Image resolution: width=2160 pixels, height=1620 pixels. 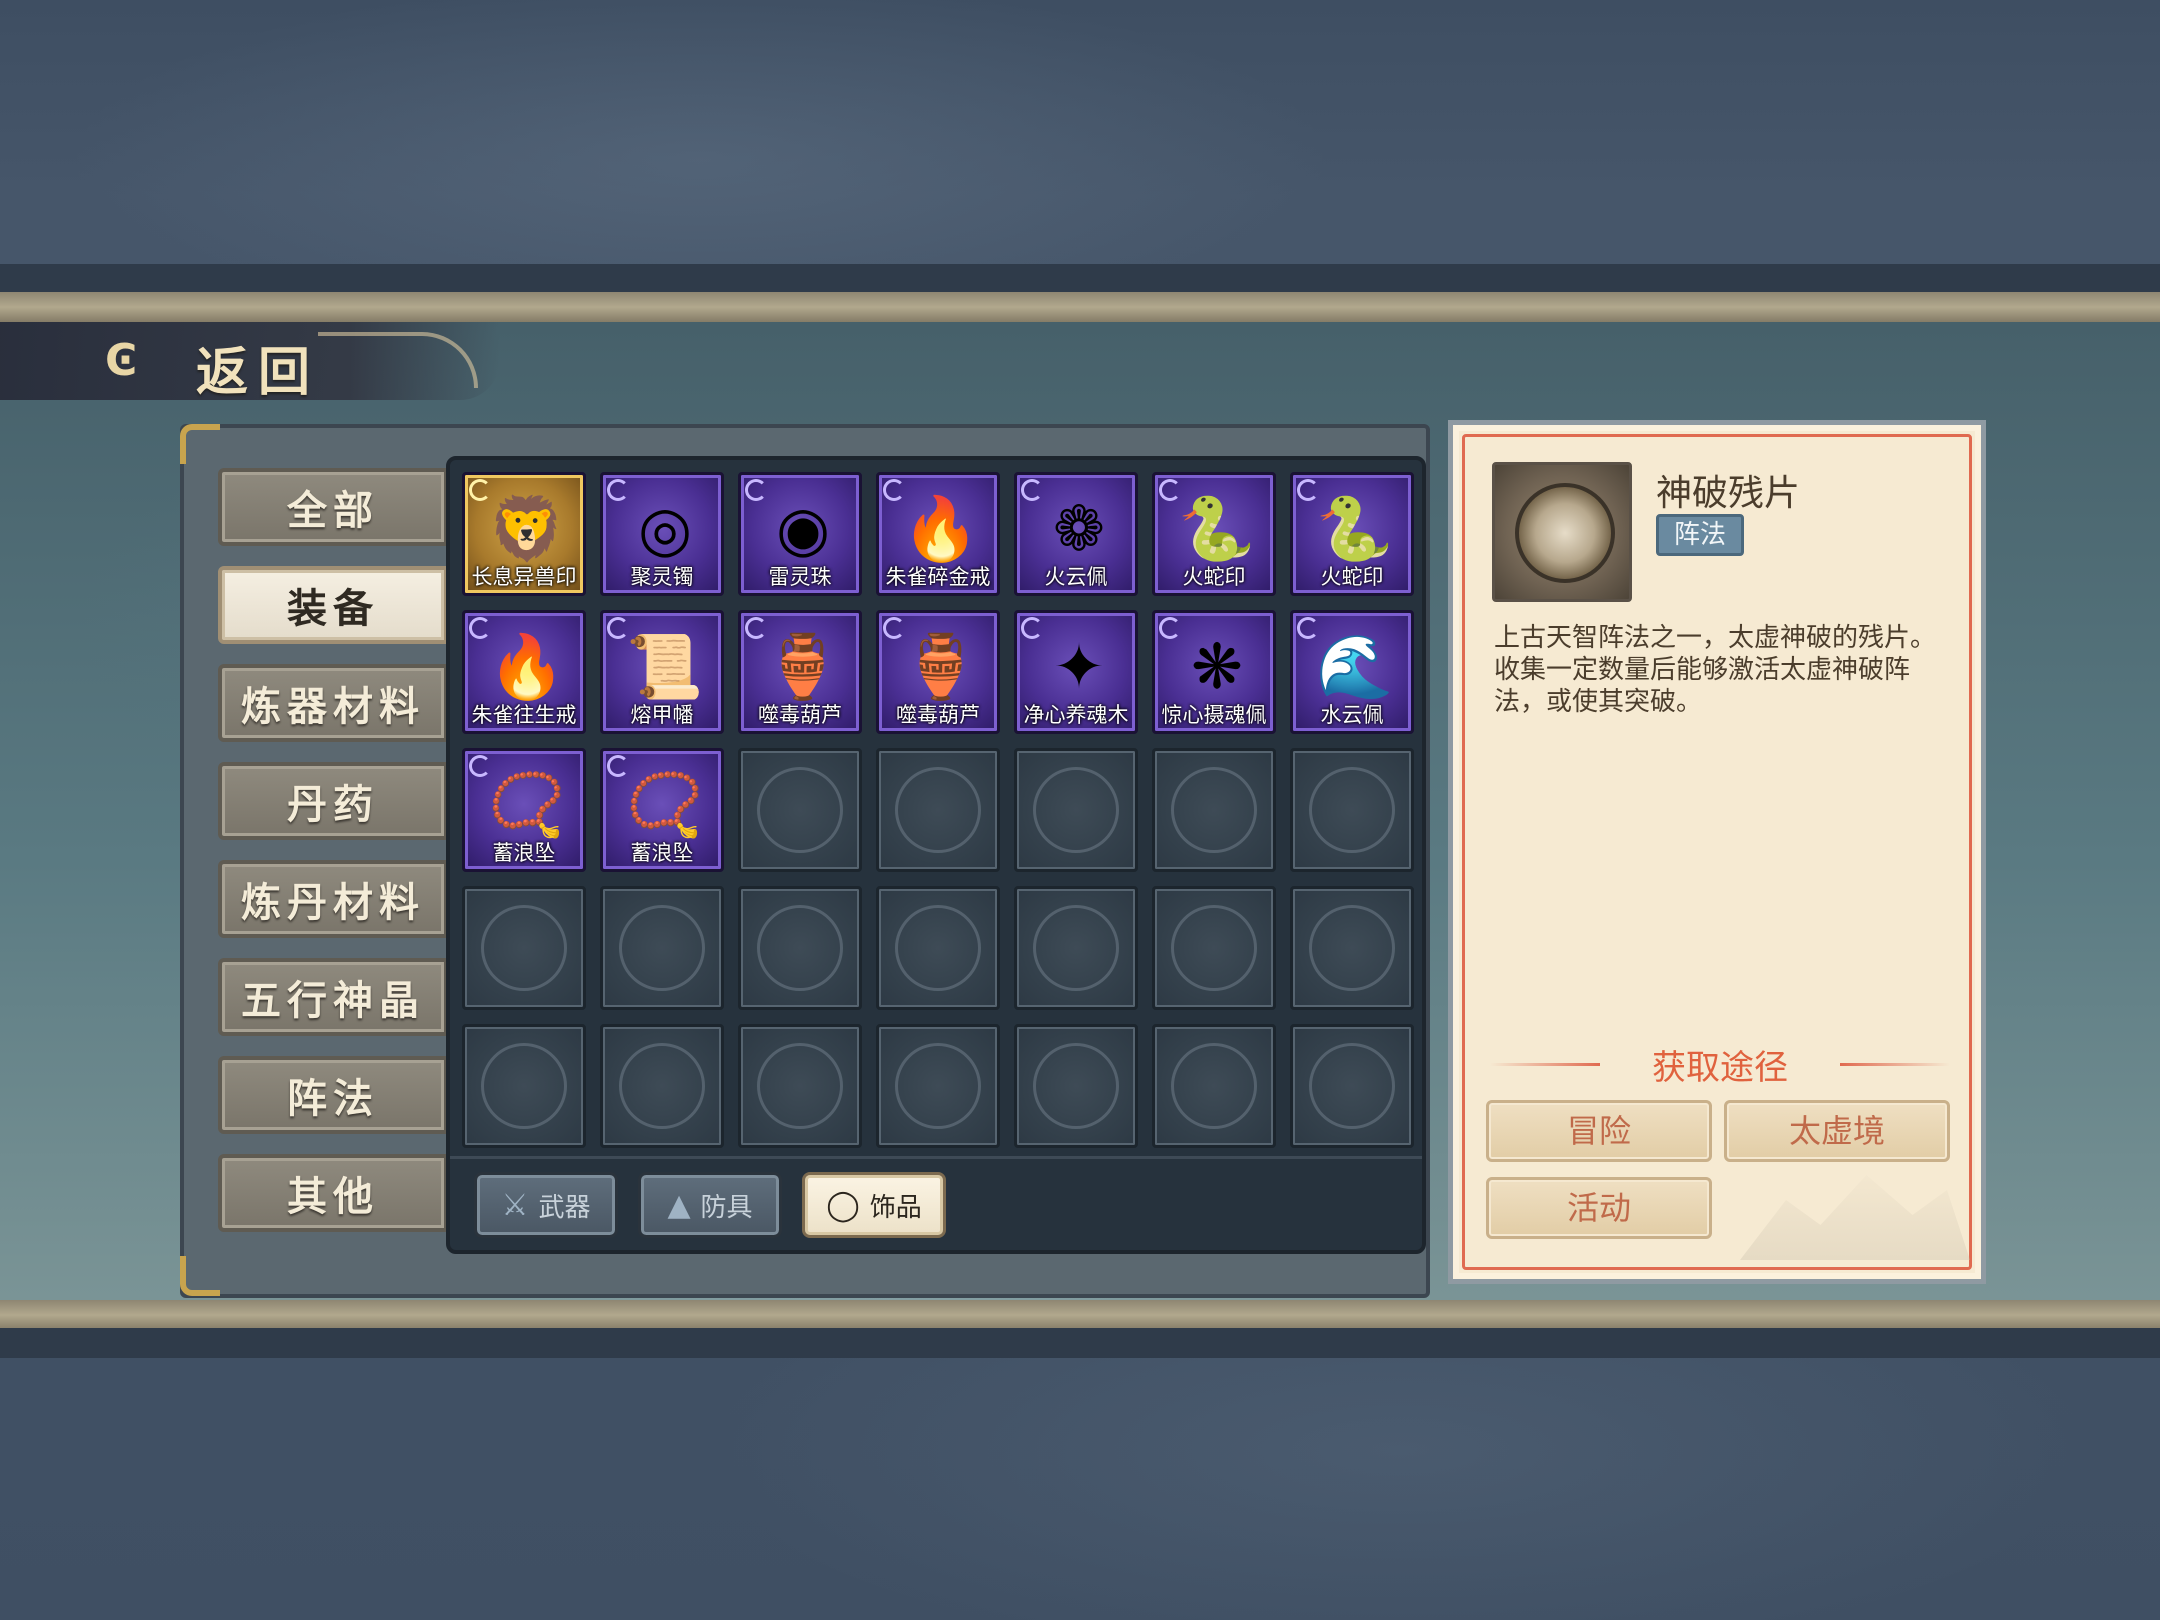 What do you see at coordinates (398, 360) in the screenshot?
I see `cloud-swirl-decoration` at bounding box center [398, 360].